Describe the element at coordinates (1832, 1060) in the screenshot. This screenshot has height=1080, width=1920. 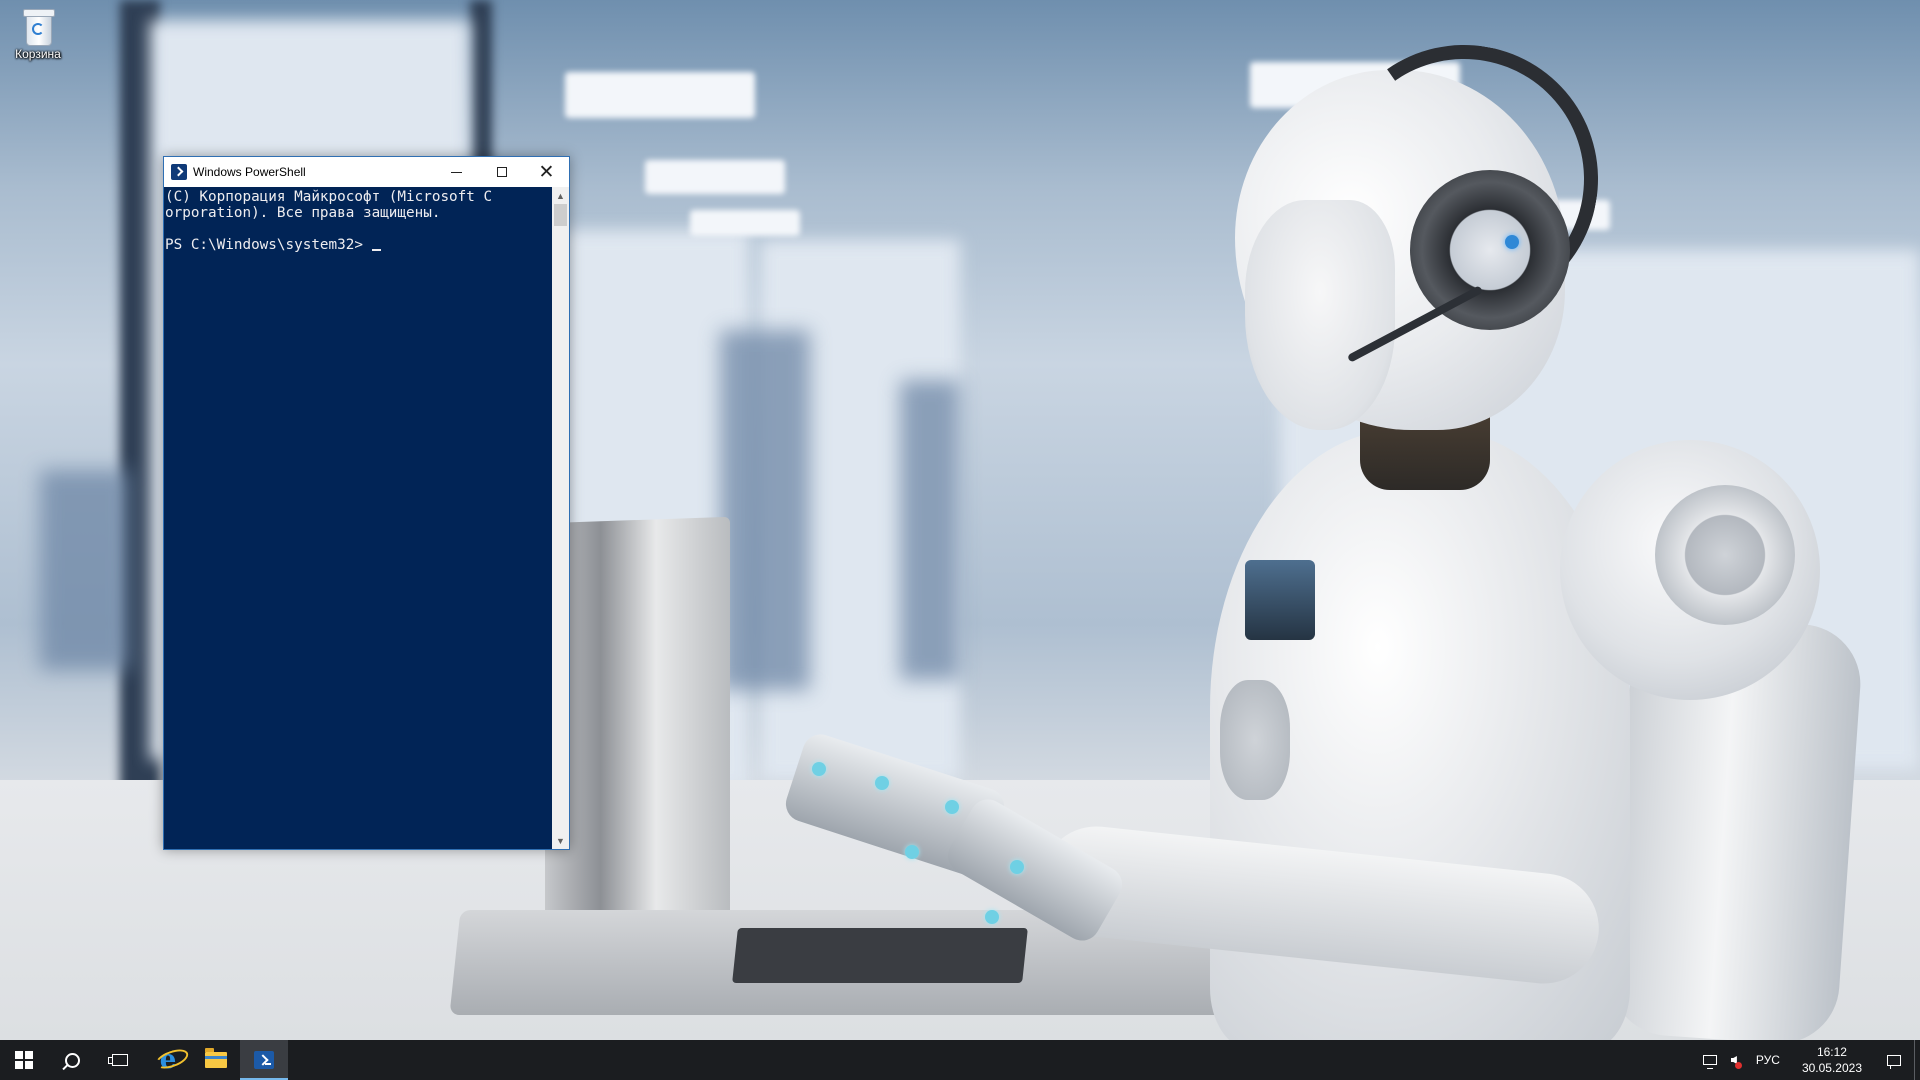
I see `clock: 16:12 30.05.2023` at that location.